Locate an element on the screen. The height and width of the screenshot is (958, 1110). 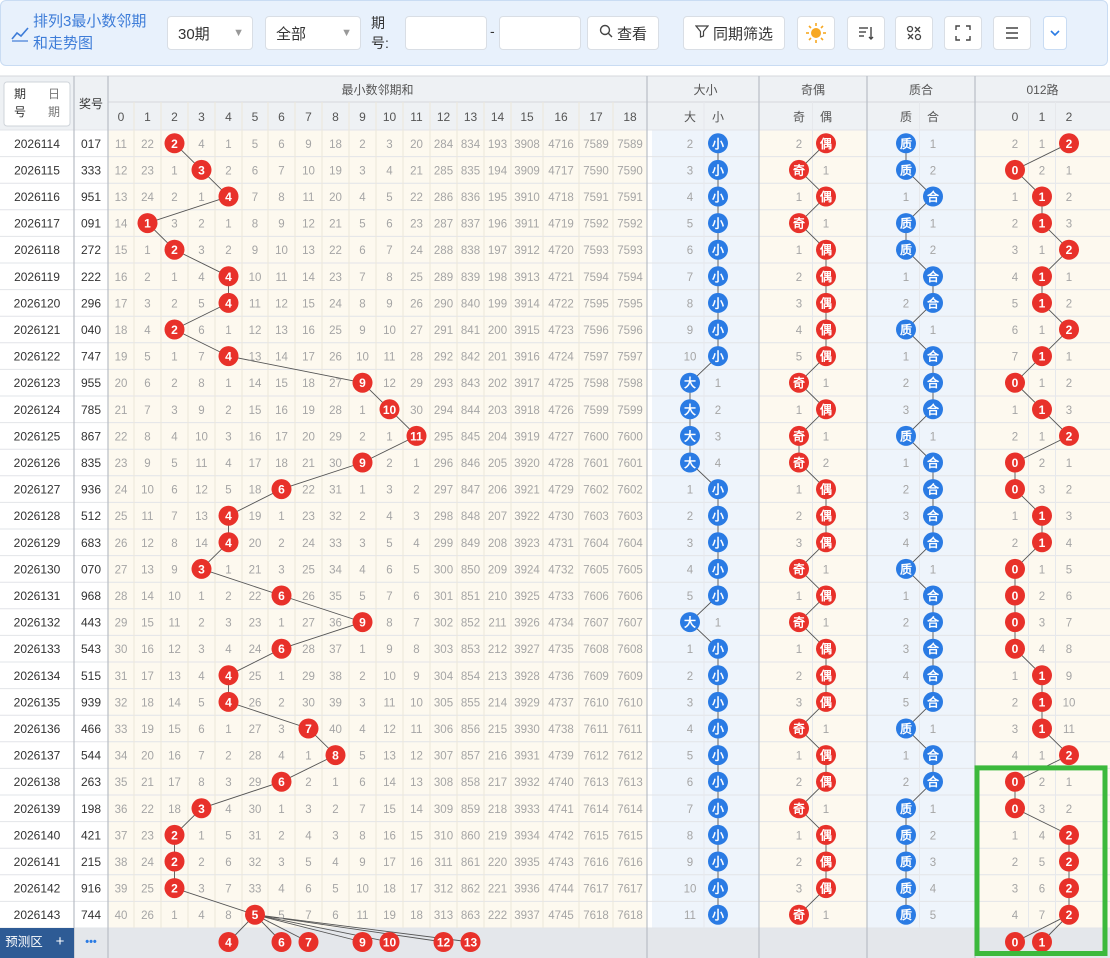
miss-cell: 837 is located at coordinates (470, 225).